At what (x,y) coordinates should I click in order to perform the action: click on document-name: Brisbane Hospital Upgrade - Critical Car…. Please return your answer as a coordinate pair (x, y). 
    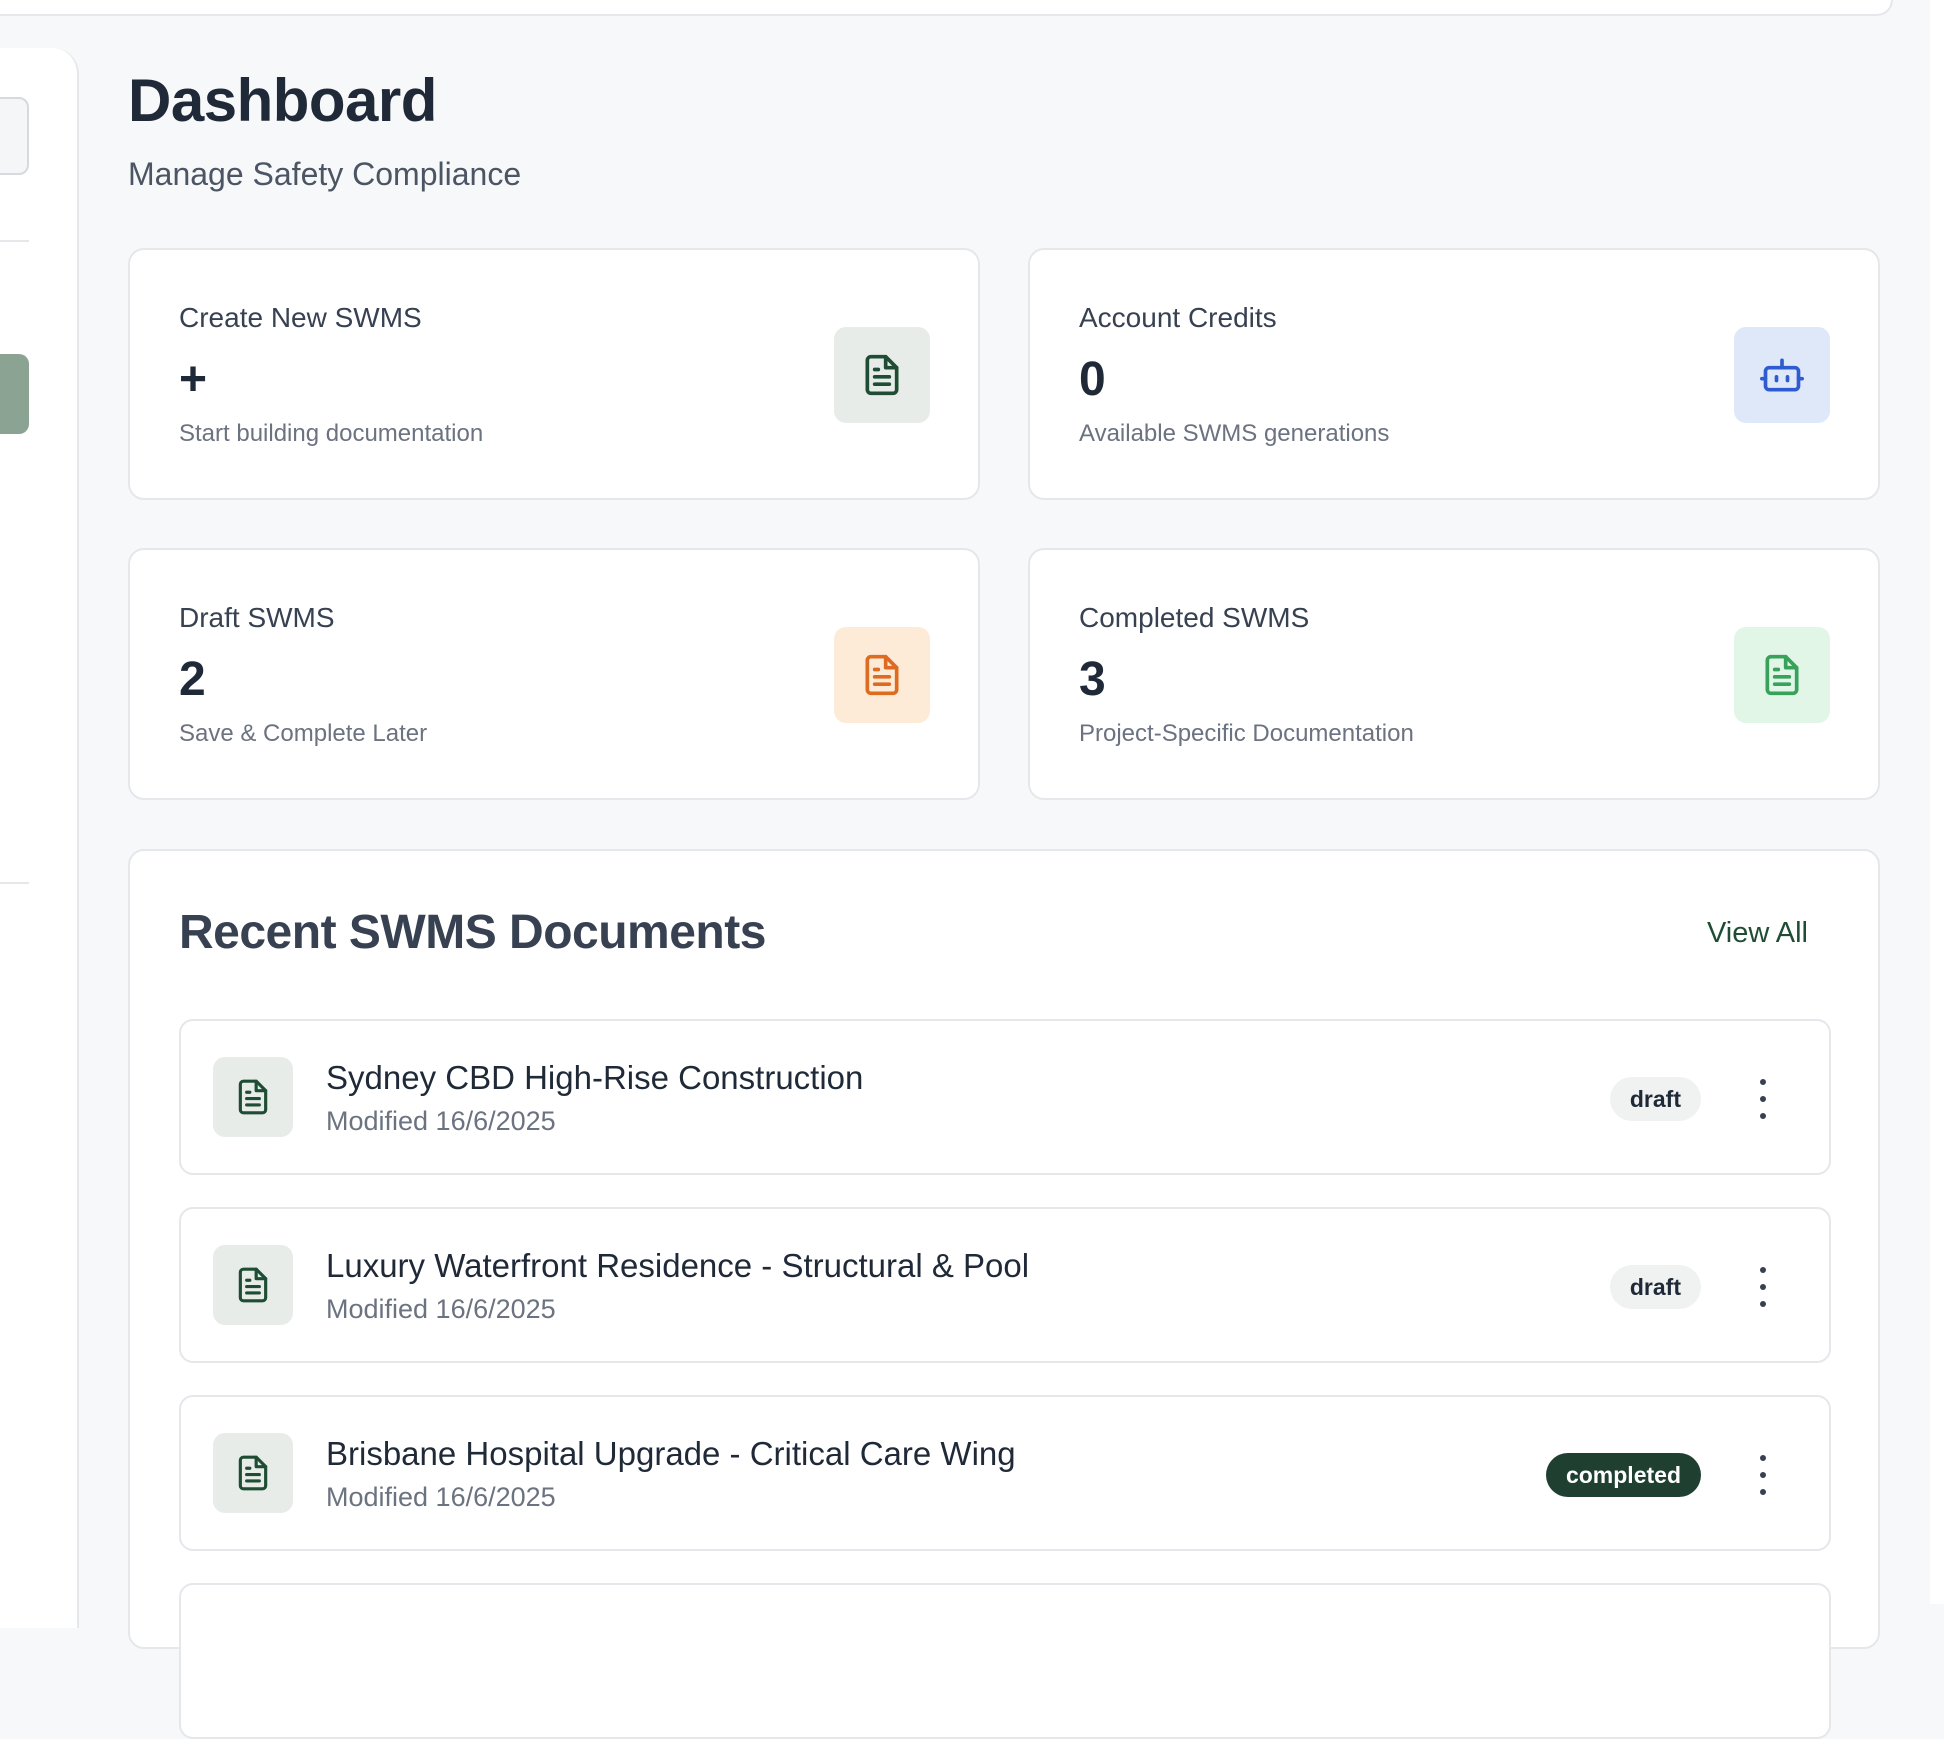
    Looking at the image, I should click on (671, 1453).